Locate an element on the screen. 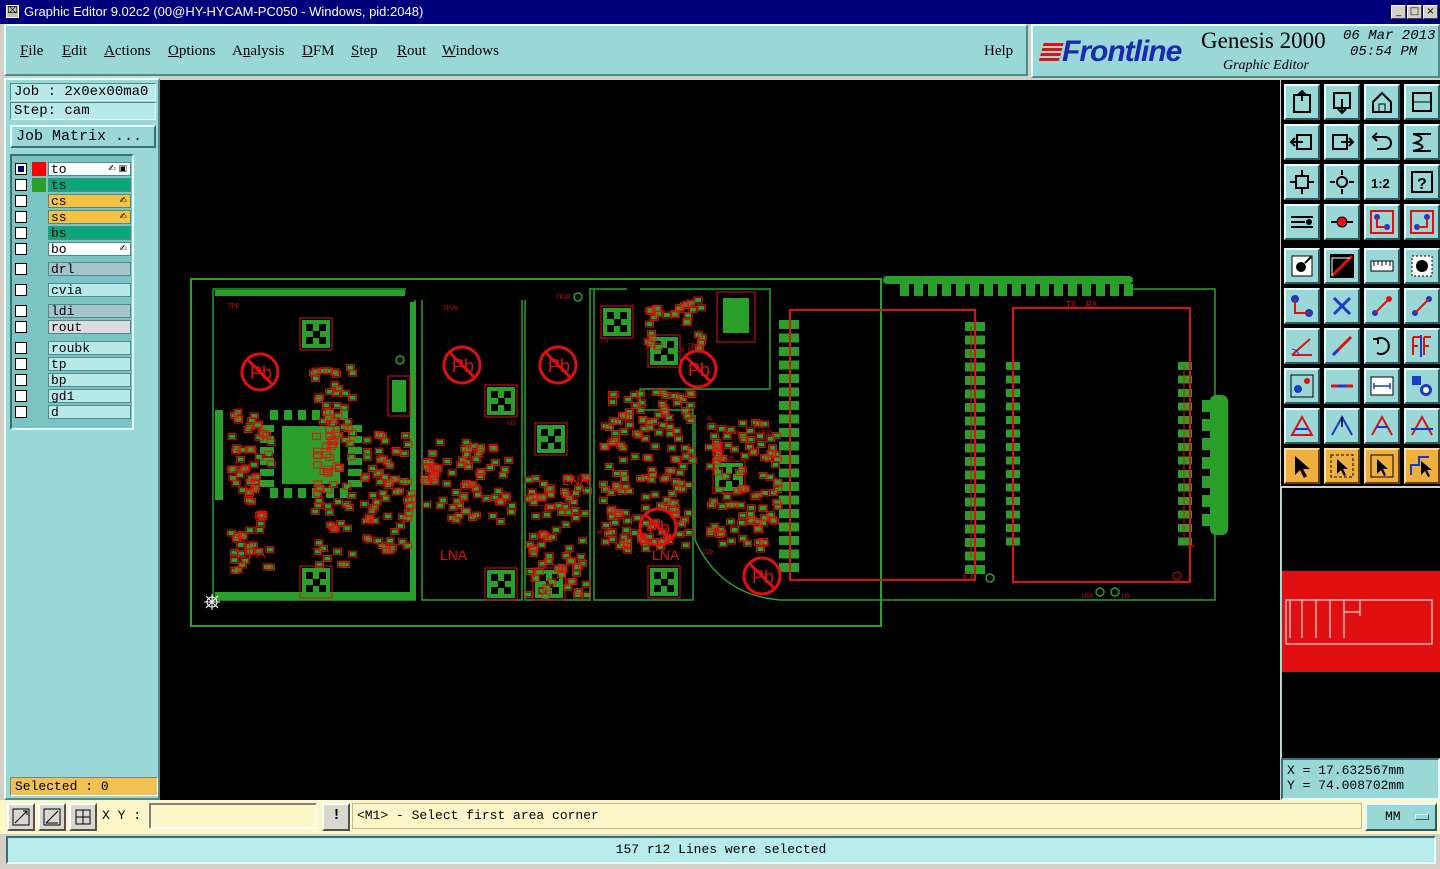 This screenshot has width=1440, height=869. menu-windows: Windows is located at coordinates (470, 51).